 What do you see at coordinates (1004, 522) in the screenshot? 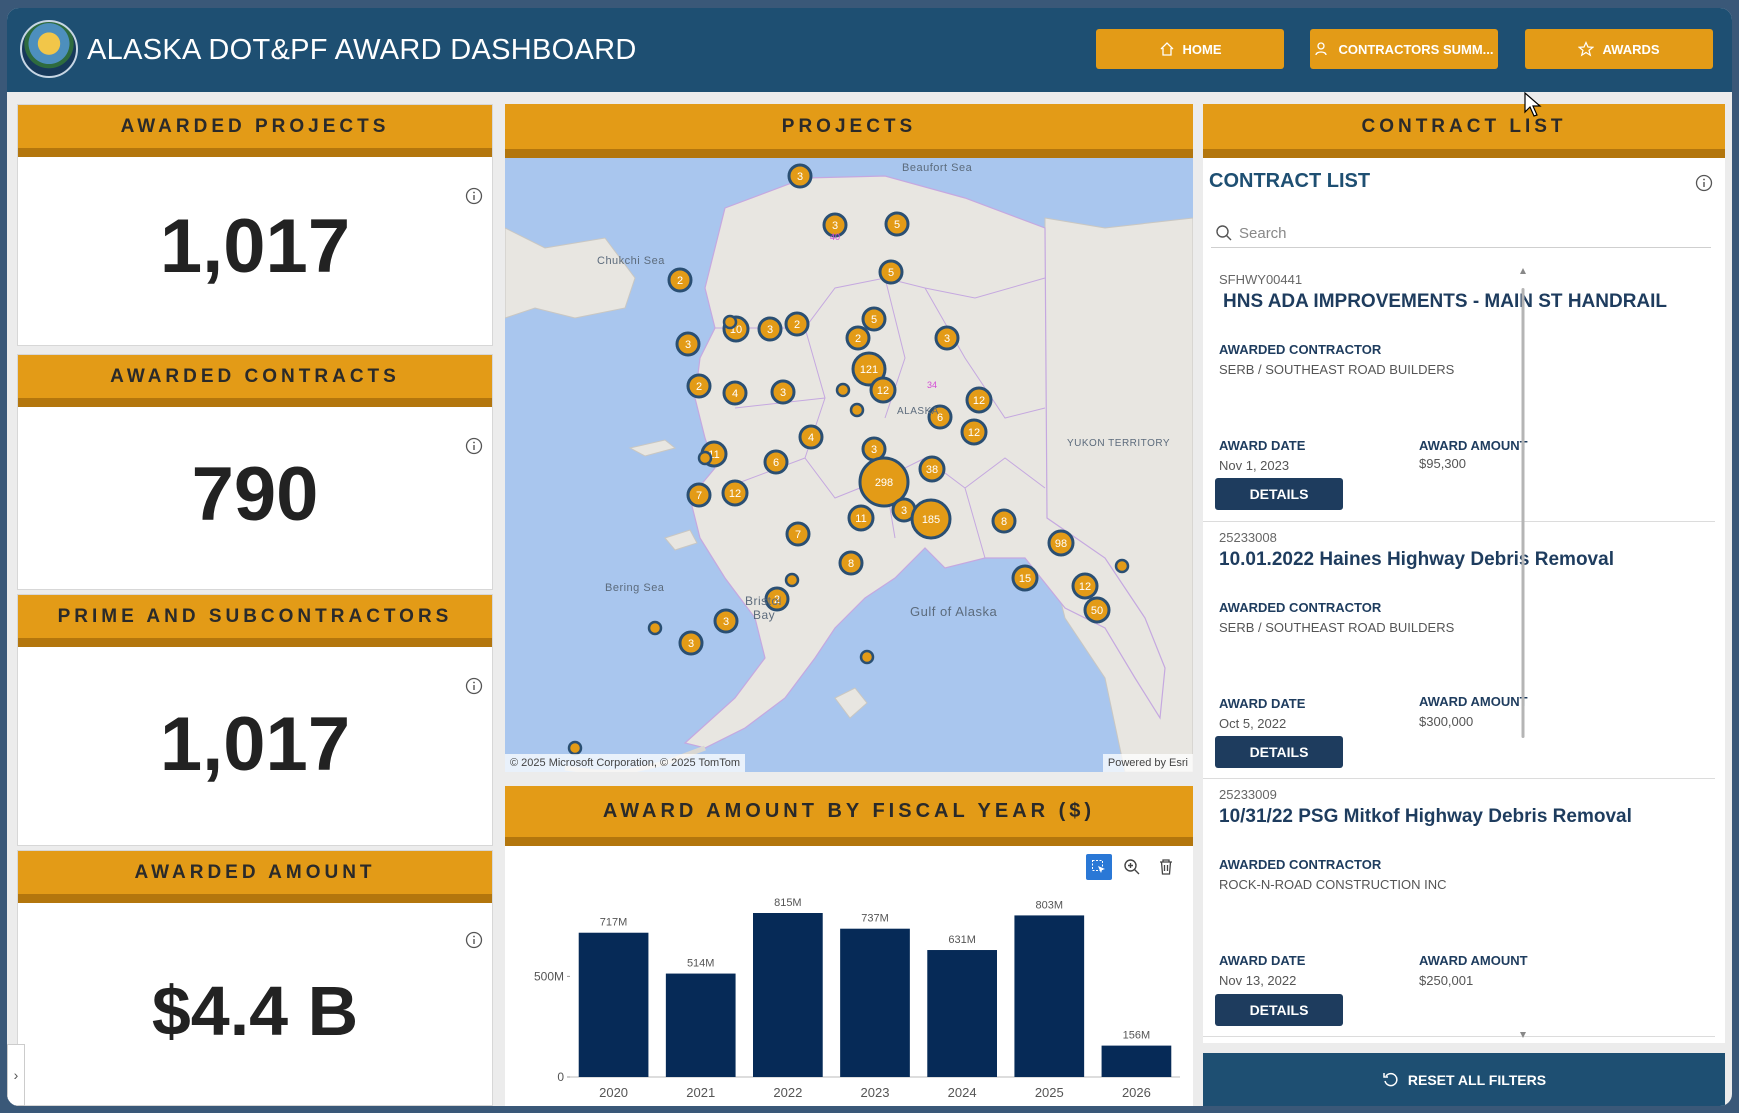
I see `map-cluster-count: 8` at bounding box center [1004, 522].